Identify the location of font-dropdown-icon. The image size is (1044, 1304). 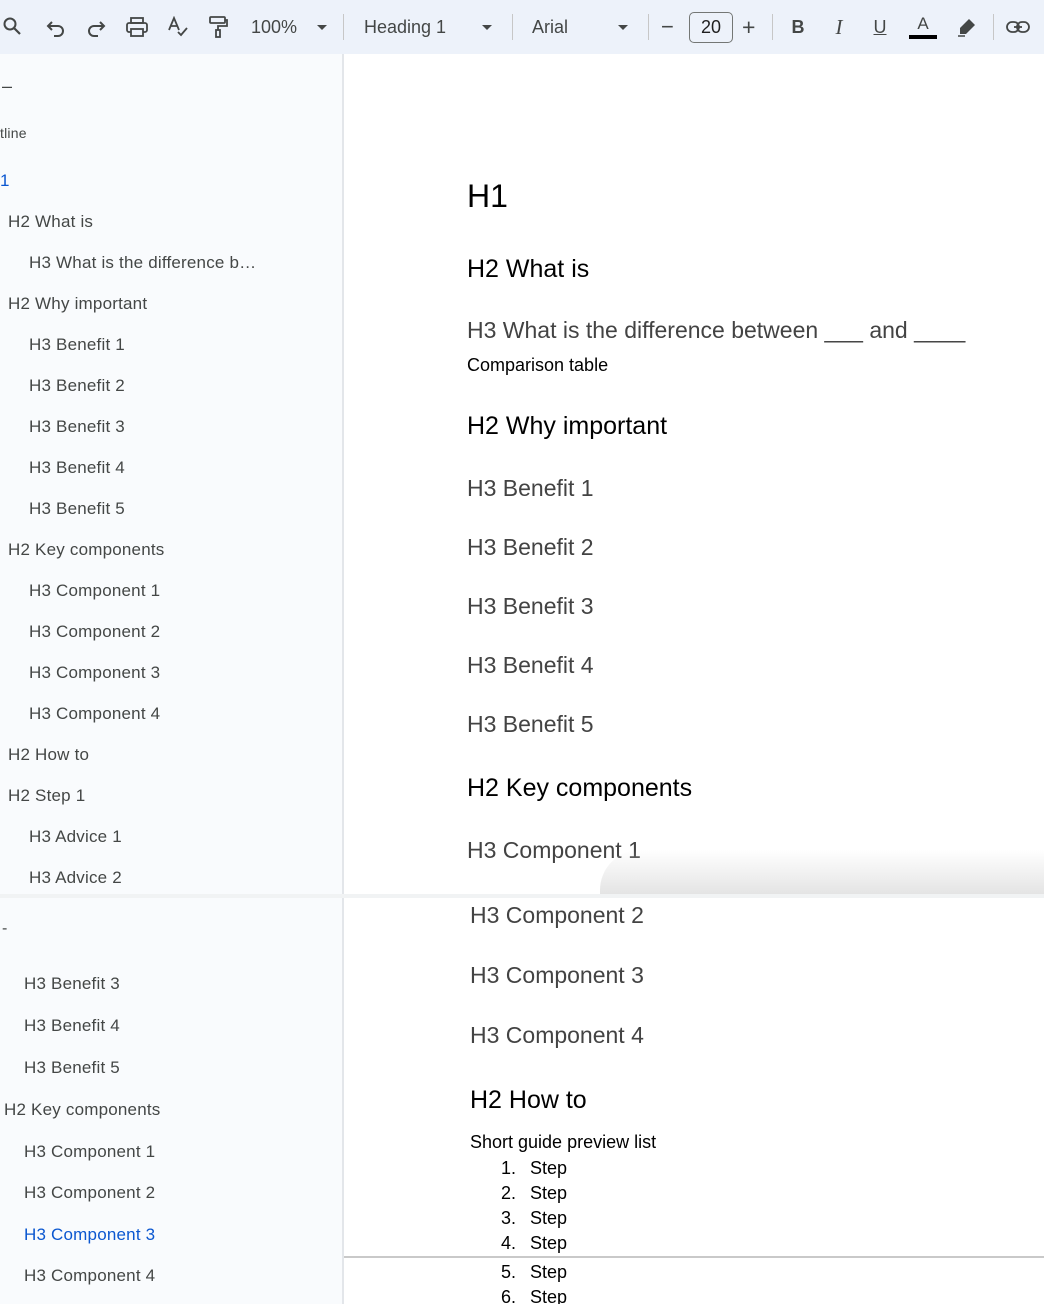
(623, 27).